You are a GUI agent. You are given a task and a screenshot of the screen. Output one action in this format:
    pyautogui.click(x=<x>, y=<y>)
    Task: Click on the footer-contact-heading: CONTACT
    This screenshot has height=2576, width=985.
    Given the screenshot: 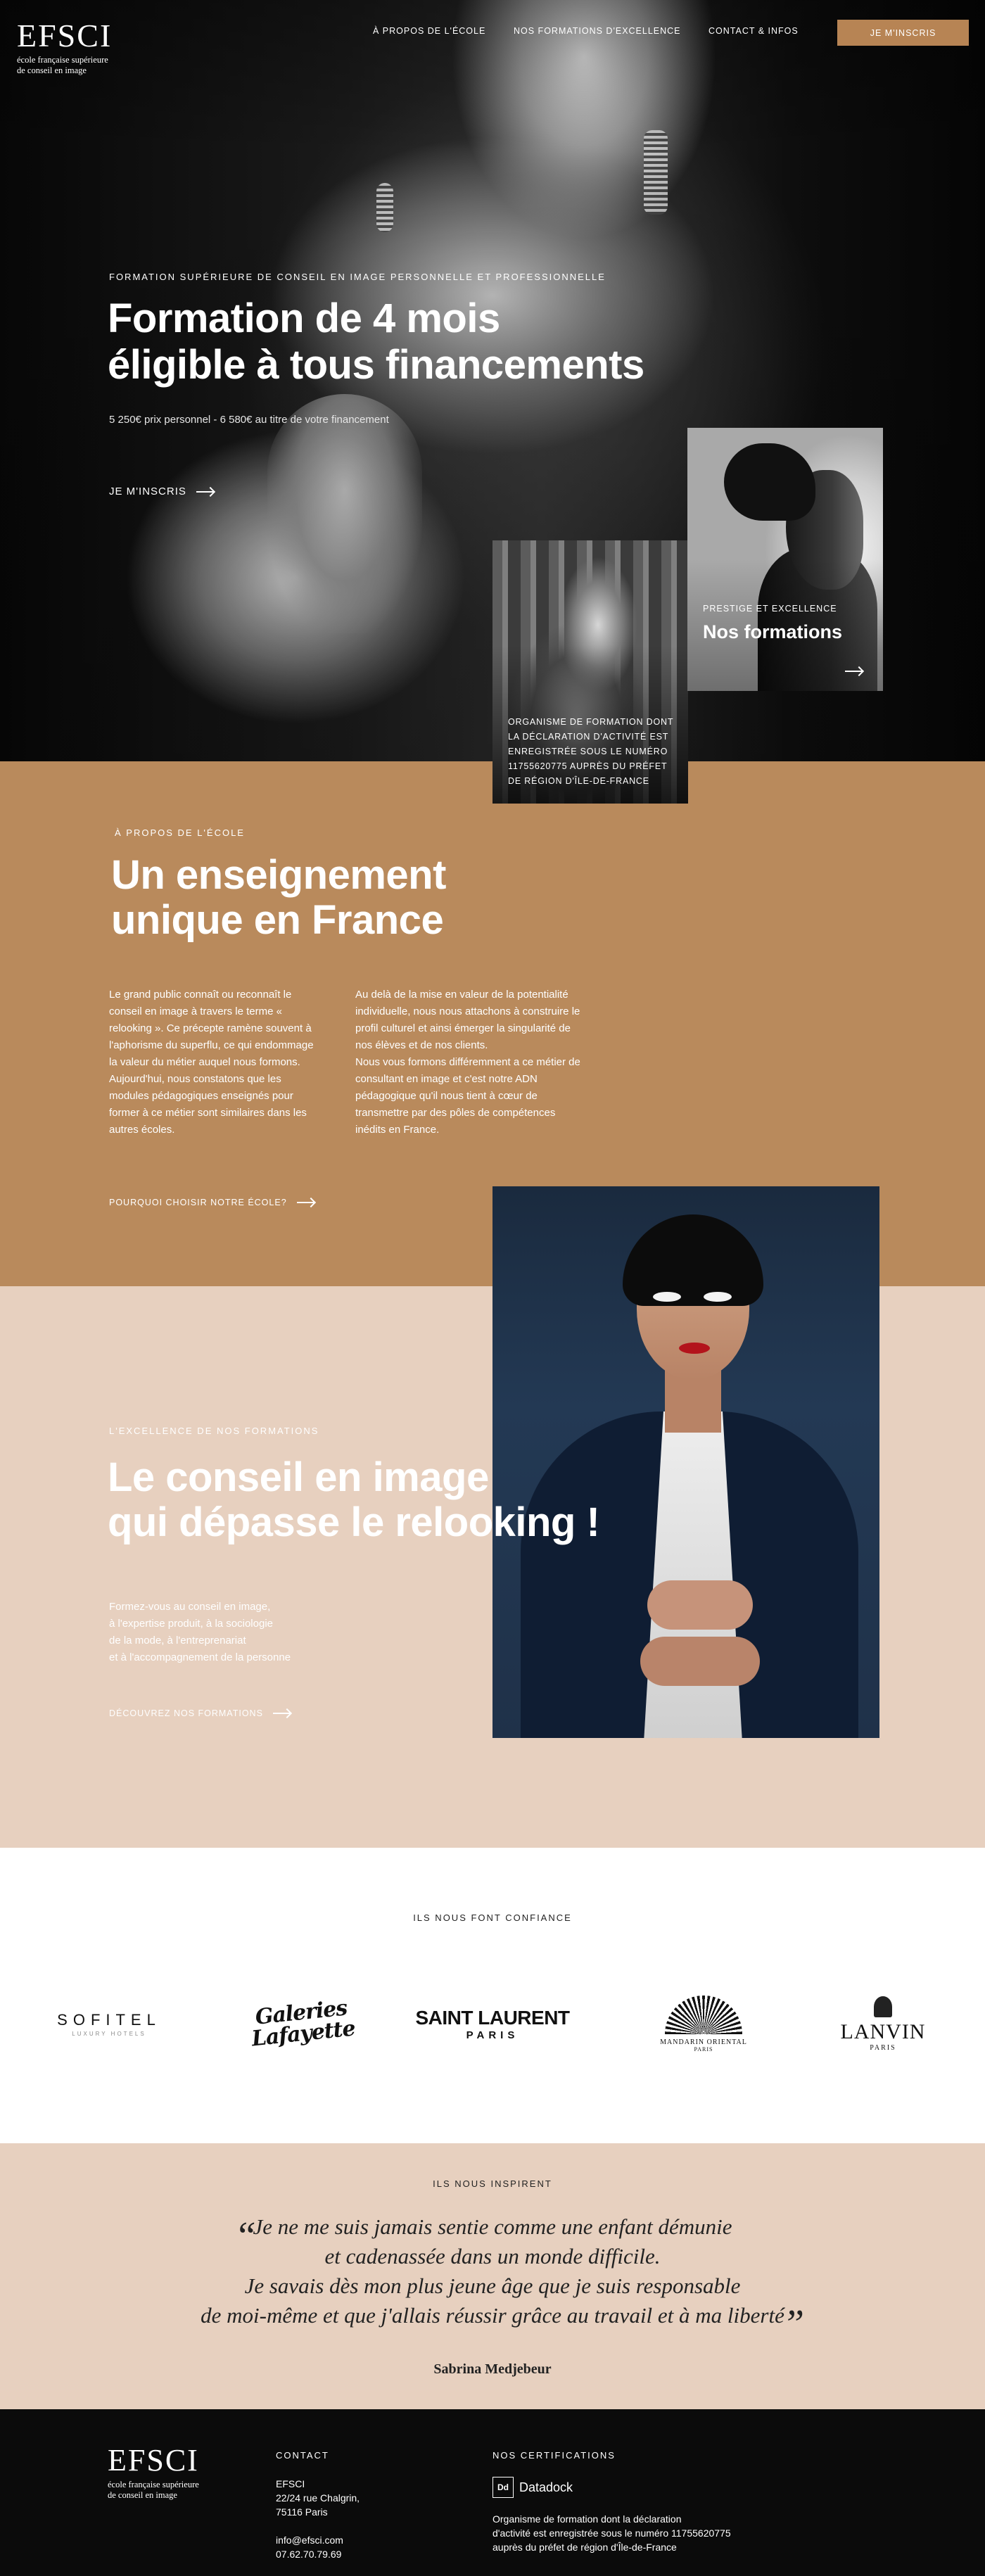 What is the action you would take?
    pyautogui.click(x=302, y=2455)
    